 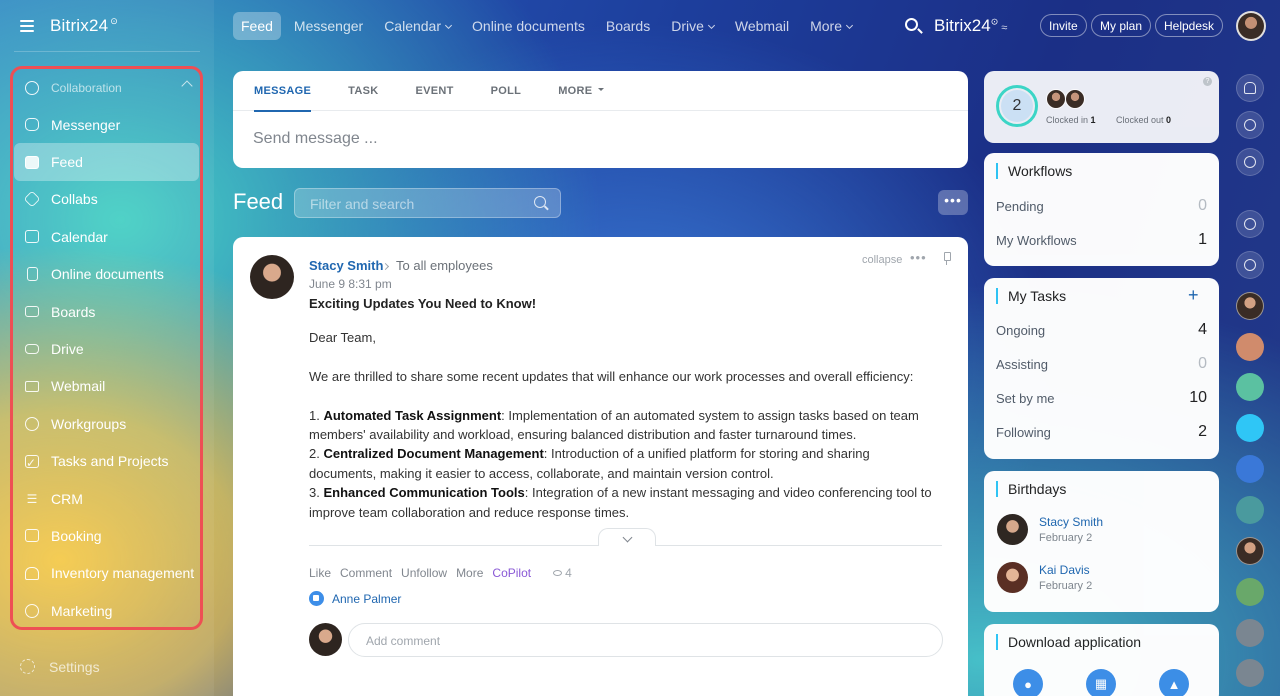 I want to click on nav-drive: Drive, so click(x=692, y=26).